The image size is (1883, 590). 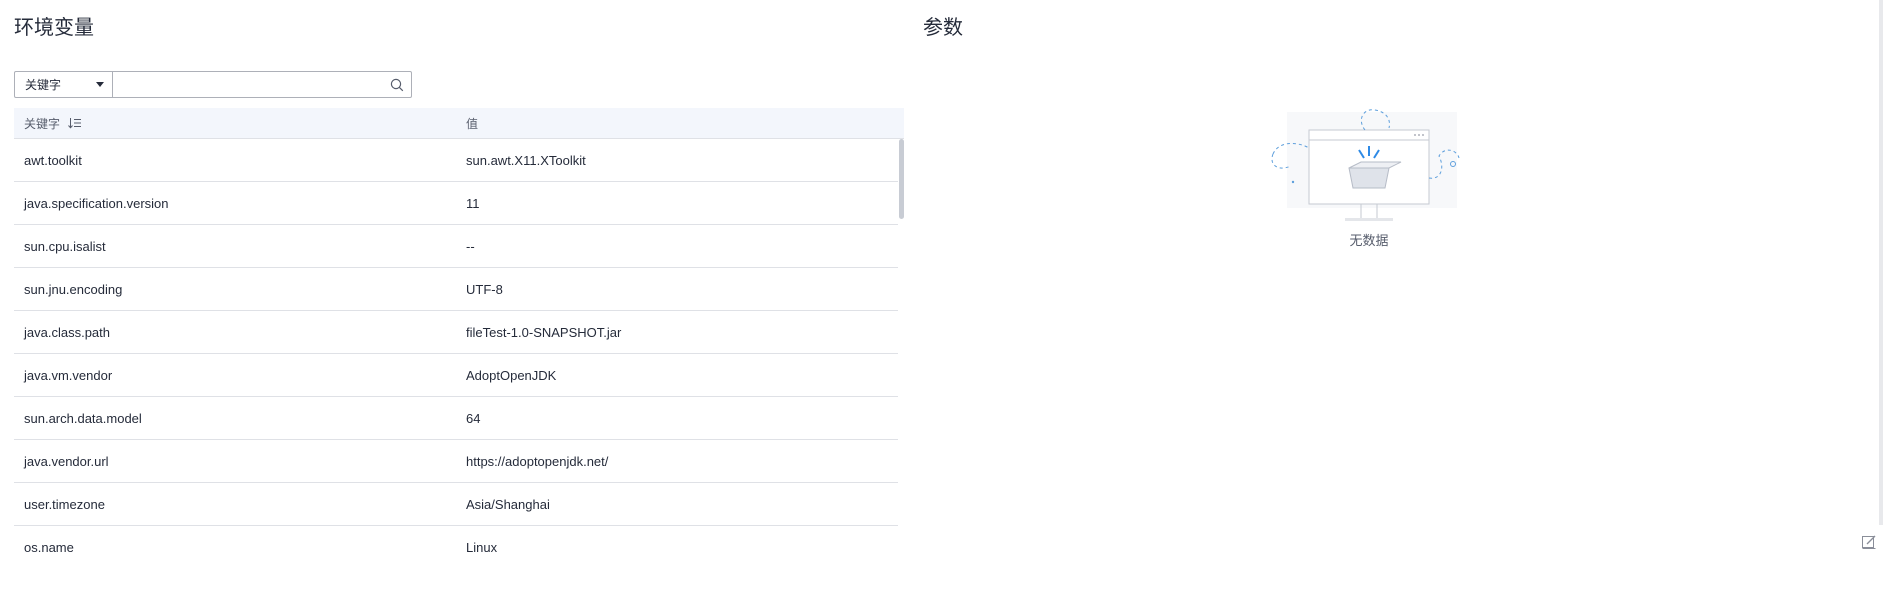 I want to click on cell-key: os.name, so click(x=49, y=547).